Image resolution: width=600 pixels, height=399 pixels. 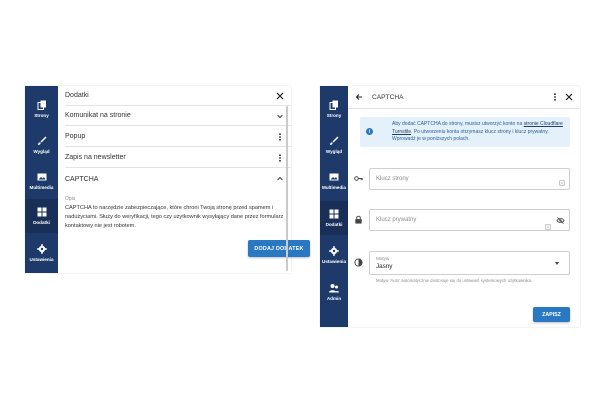 What do you see at coordinates (388, 97) in the screenshot?
I see `panel-title: CAPTCHA` at bounding box center [388, 97].